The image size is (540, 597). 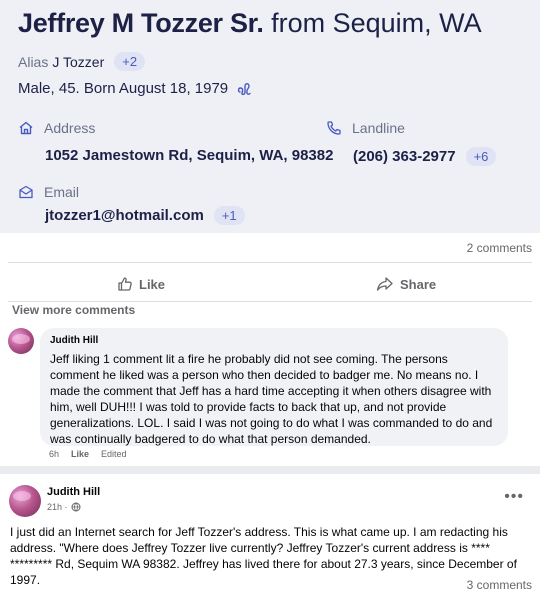 What do you see at coordinates (334, 128) in the screenshot?
I see `phone-icon` at bounding box center [334, 128].